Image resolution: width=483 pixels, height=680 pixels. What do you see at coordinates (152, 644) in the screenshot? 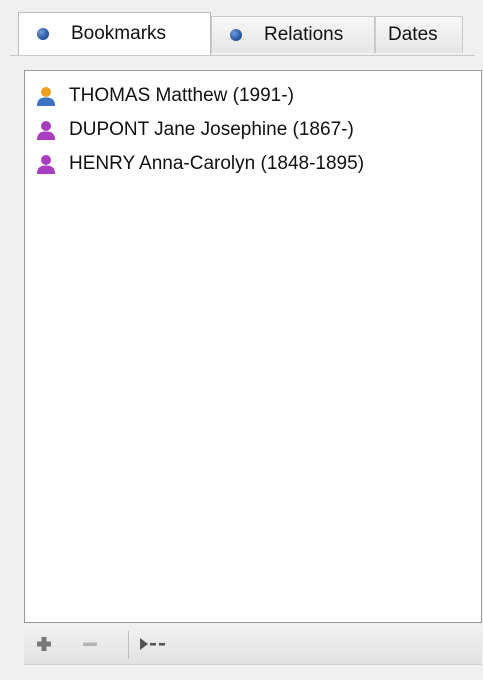
I see `arrow-dash-icon` at bounding box center [152, 644].